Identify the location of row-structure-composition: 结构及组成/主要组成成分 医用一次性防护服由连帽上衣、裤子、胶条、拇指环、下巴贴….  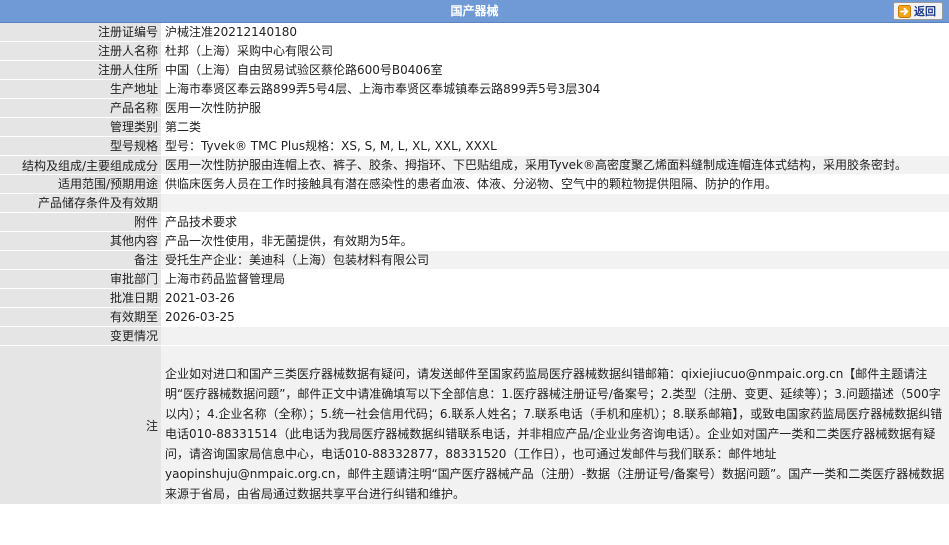
(474, 165).